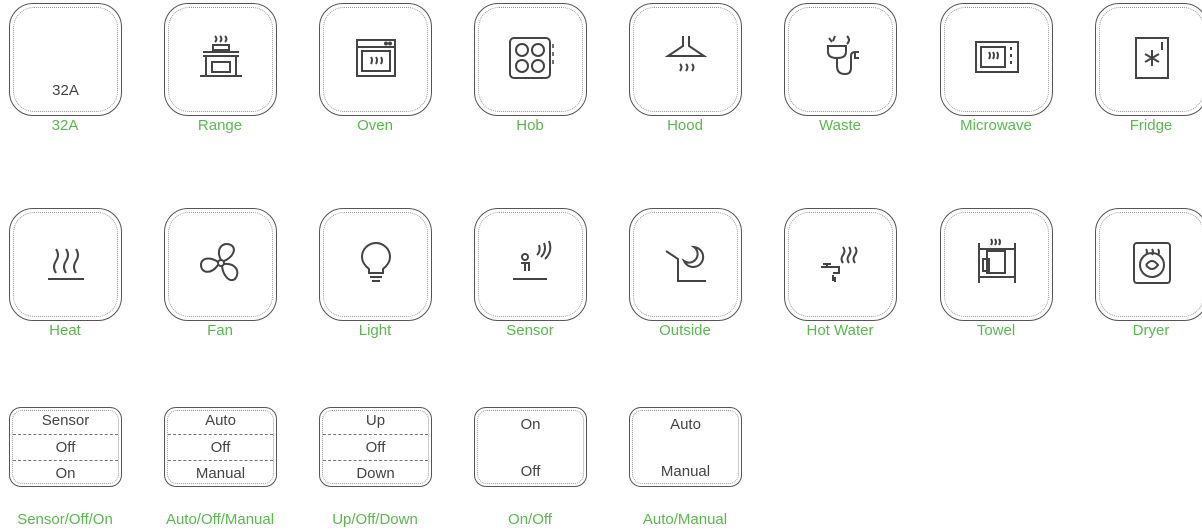 Image resolution: width=1202 pixels, height=532 pixels. Describe the element at coordinates (996, 330) in the screenshot. I see `caption-towel: Towel` at that location.